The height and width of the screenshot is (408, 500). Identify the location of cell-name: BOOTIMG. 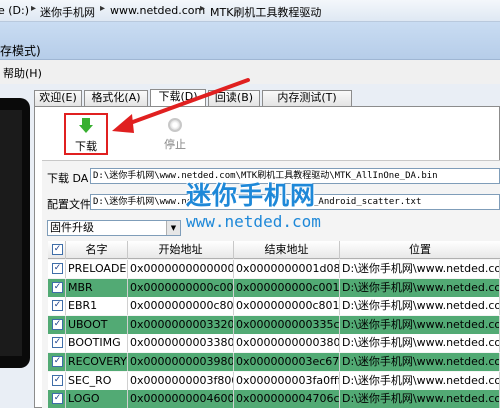
(97, 343).